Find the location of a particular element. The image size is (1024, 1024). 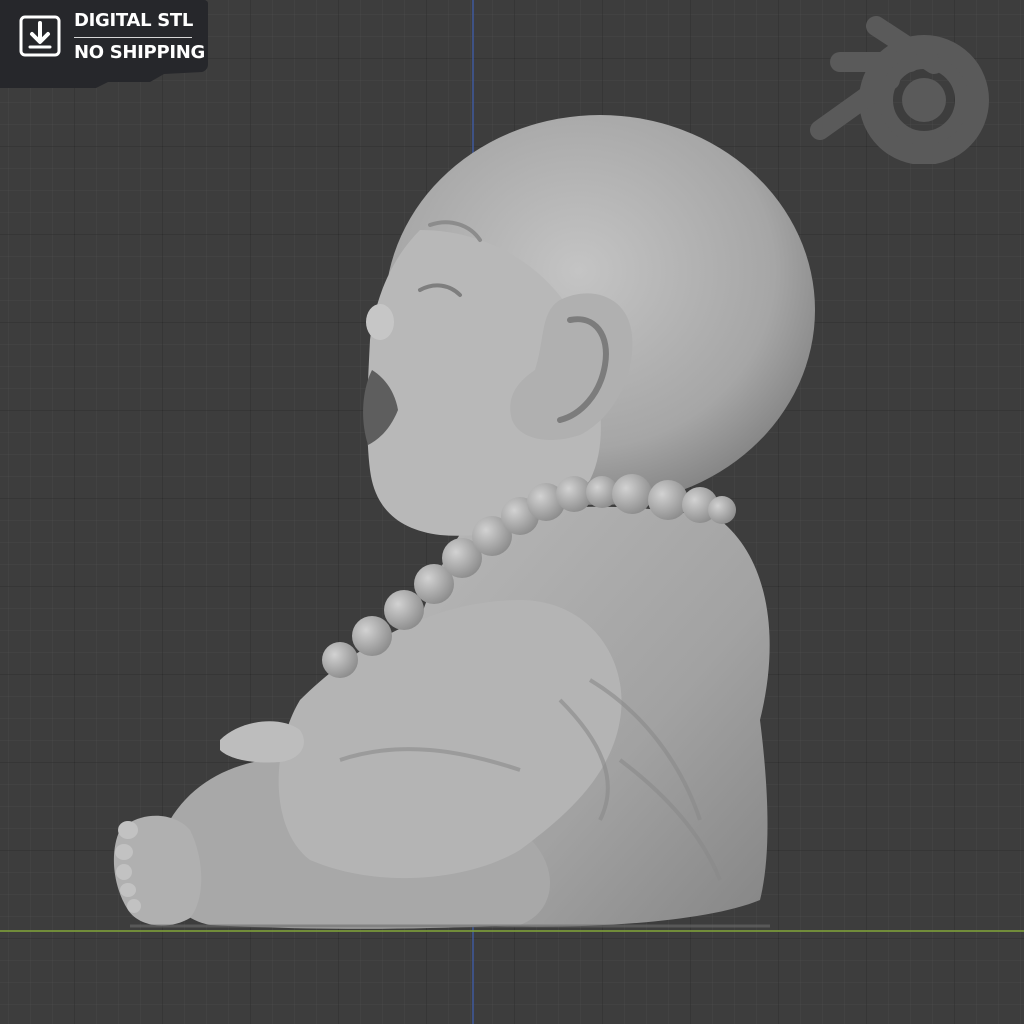

badge-line-1: DIGITAL STL is located at coordinates (134, 20).